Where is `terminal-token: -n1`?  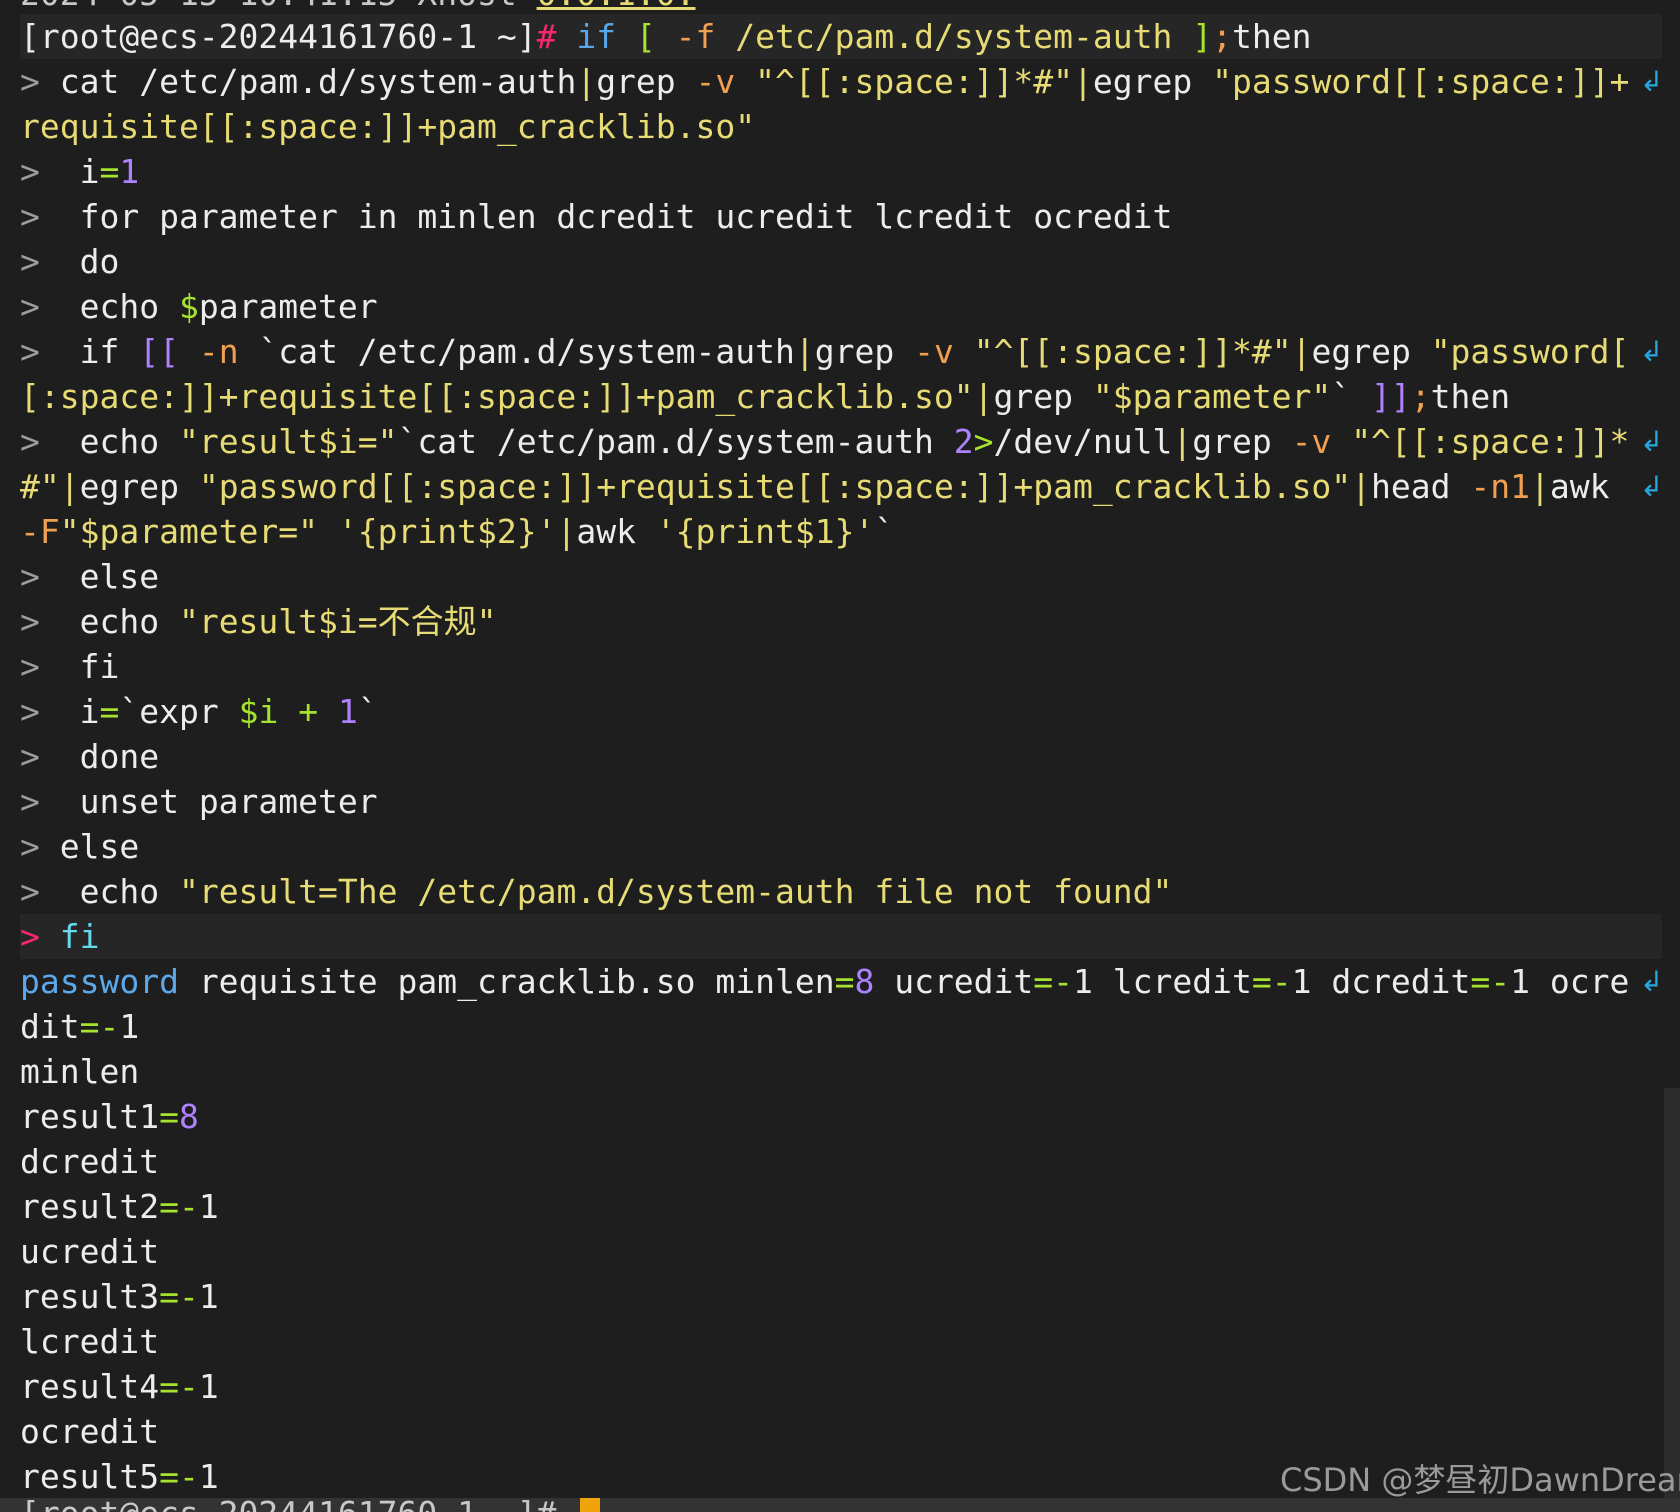 terminal-token: -n1 is located at coordinates (1500, 486).